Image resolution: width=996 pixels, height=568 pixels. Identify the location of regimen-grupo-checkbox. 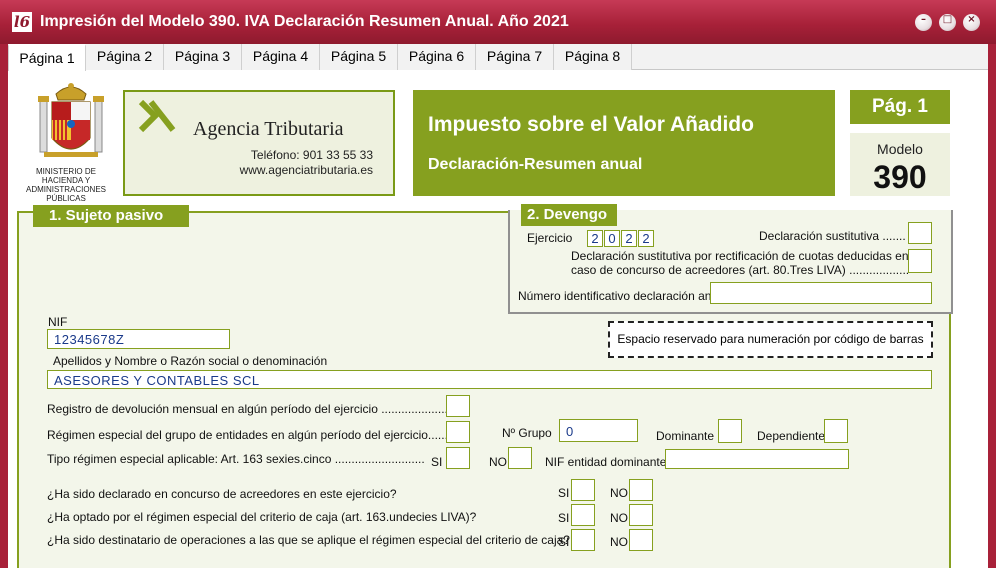
(458, 432).